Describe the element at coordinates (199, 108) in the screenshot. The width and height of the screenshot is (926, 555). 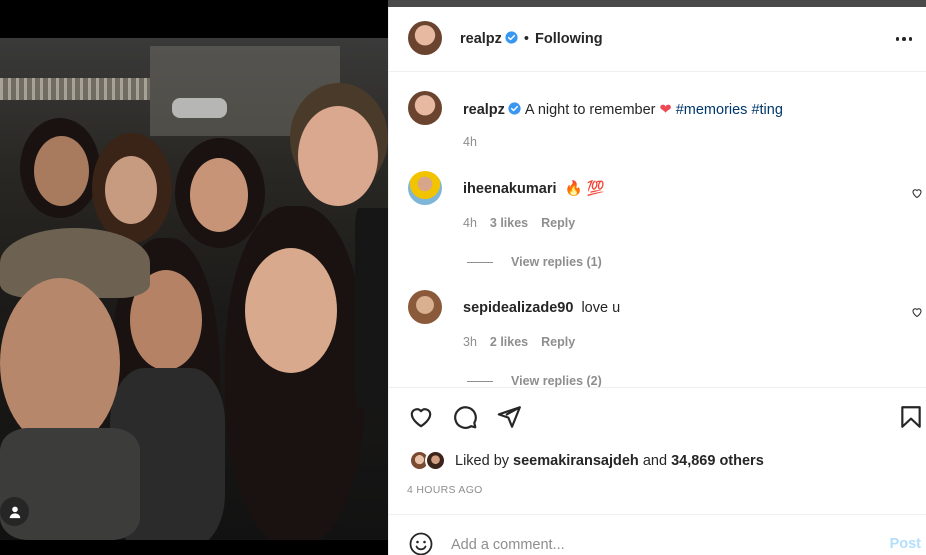
I see `photo-background-car` at that location.